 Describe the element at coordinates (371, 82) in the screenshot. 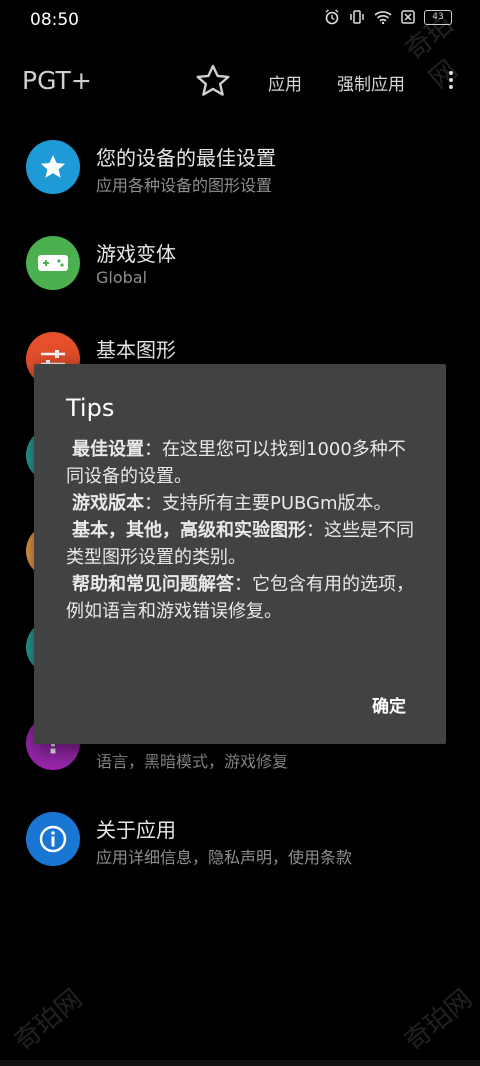

I see `force-apply-button: 强制应用` at that location.